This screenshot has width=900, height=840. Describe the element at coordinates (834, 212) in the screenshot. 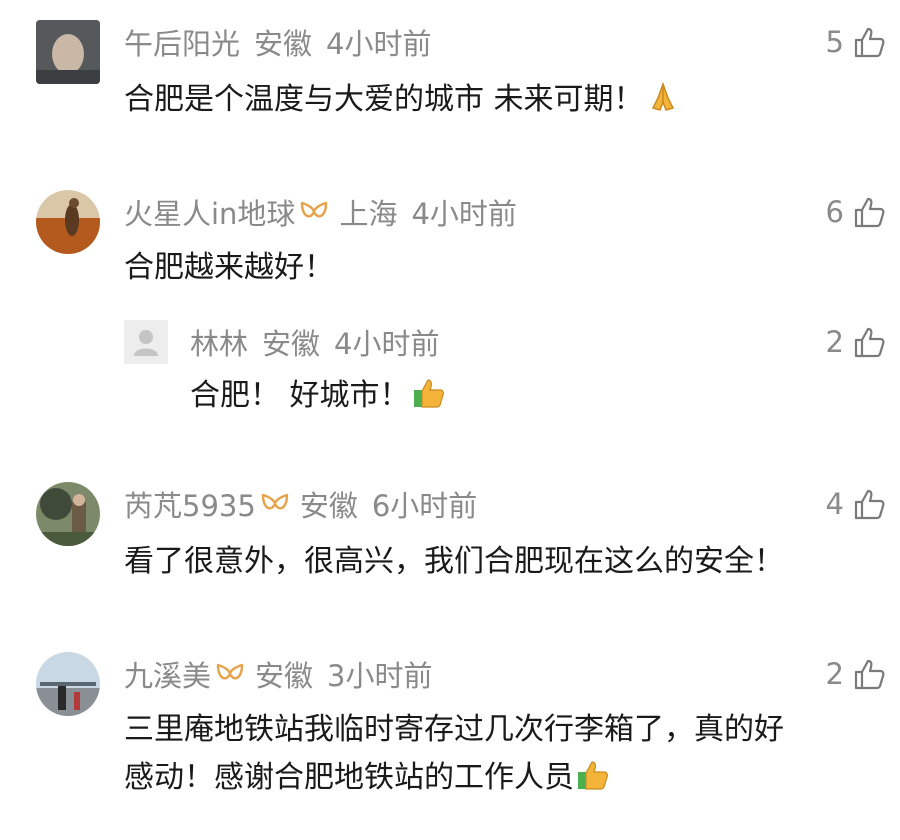

I see `like-count: 6` at that location.